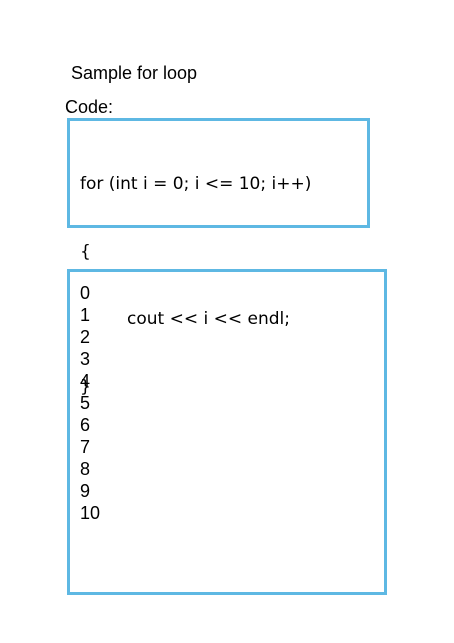  Describe the element at coordinates (85, 251) in the screenshot. I see `code-line-open-brace: {` at that location.